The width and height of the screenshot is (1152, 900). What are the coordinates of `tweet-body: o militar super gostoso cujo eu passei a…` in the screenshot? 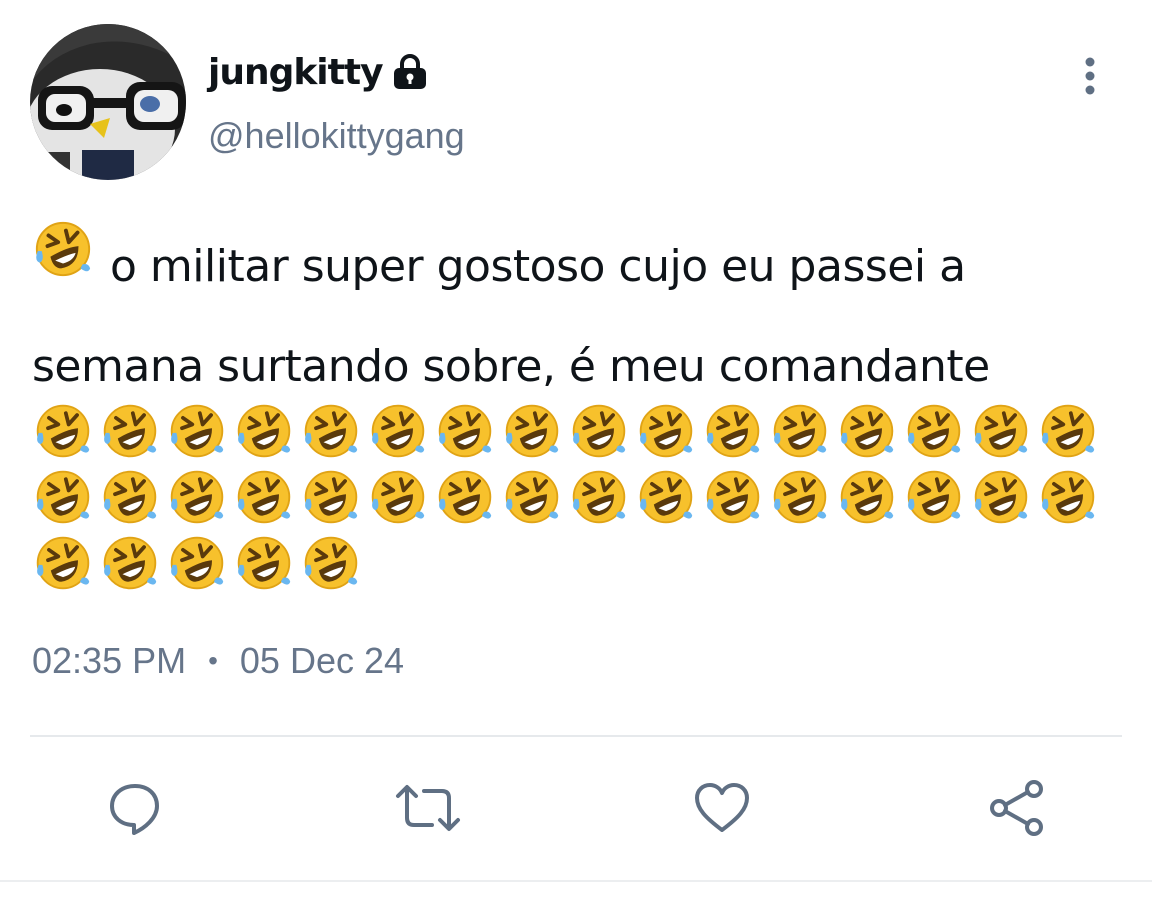 It's located at (511, 316).